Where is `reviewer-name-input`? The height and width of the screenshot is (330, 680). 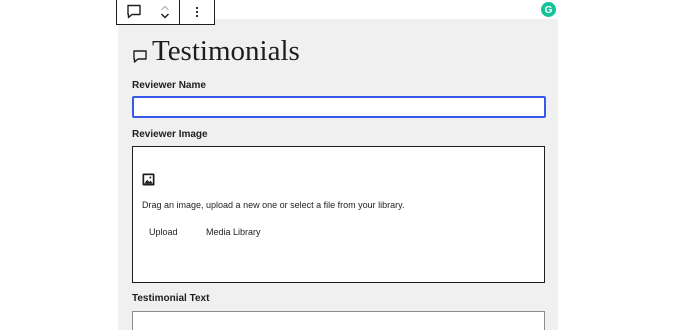 reviewer-name-input is located at coordinates (339, 107).